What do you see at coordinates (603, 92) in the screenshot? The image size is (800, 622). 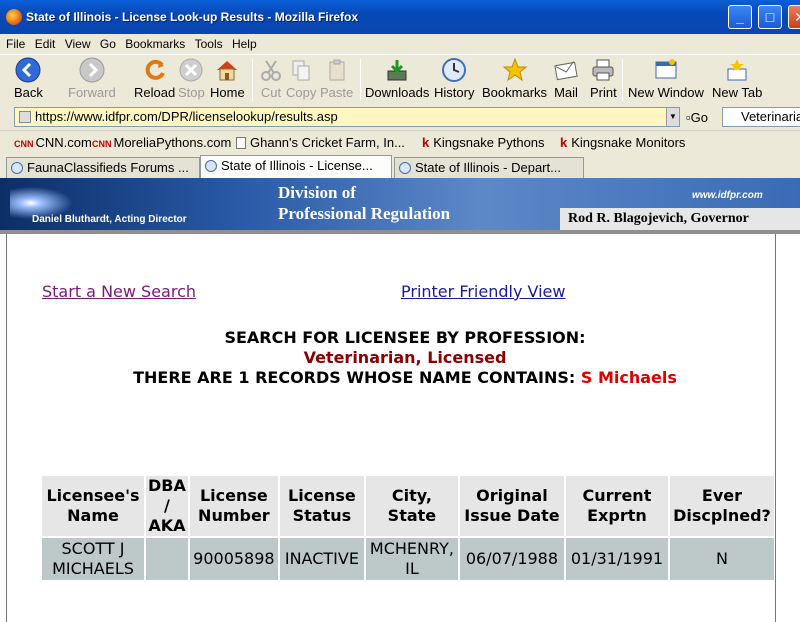 I see `print-label: Print` at bounding box center [603, 92].